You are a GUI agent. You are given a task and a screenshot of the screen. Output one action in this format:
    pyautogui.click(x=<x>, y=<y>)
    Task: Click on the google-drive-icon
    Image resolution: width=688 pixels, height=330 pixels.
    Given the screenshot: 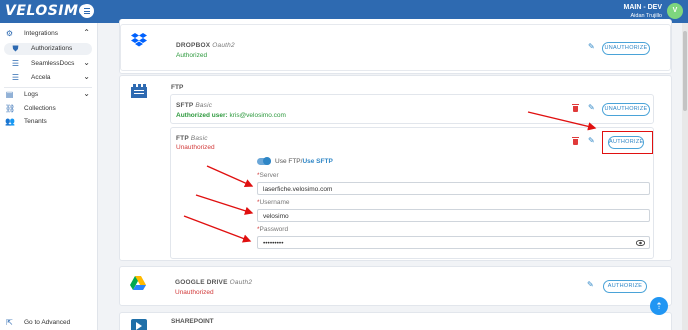 What is the action you would take?
    pyautogui.click(x=138, y=283)
    